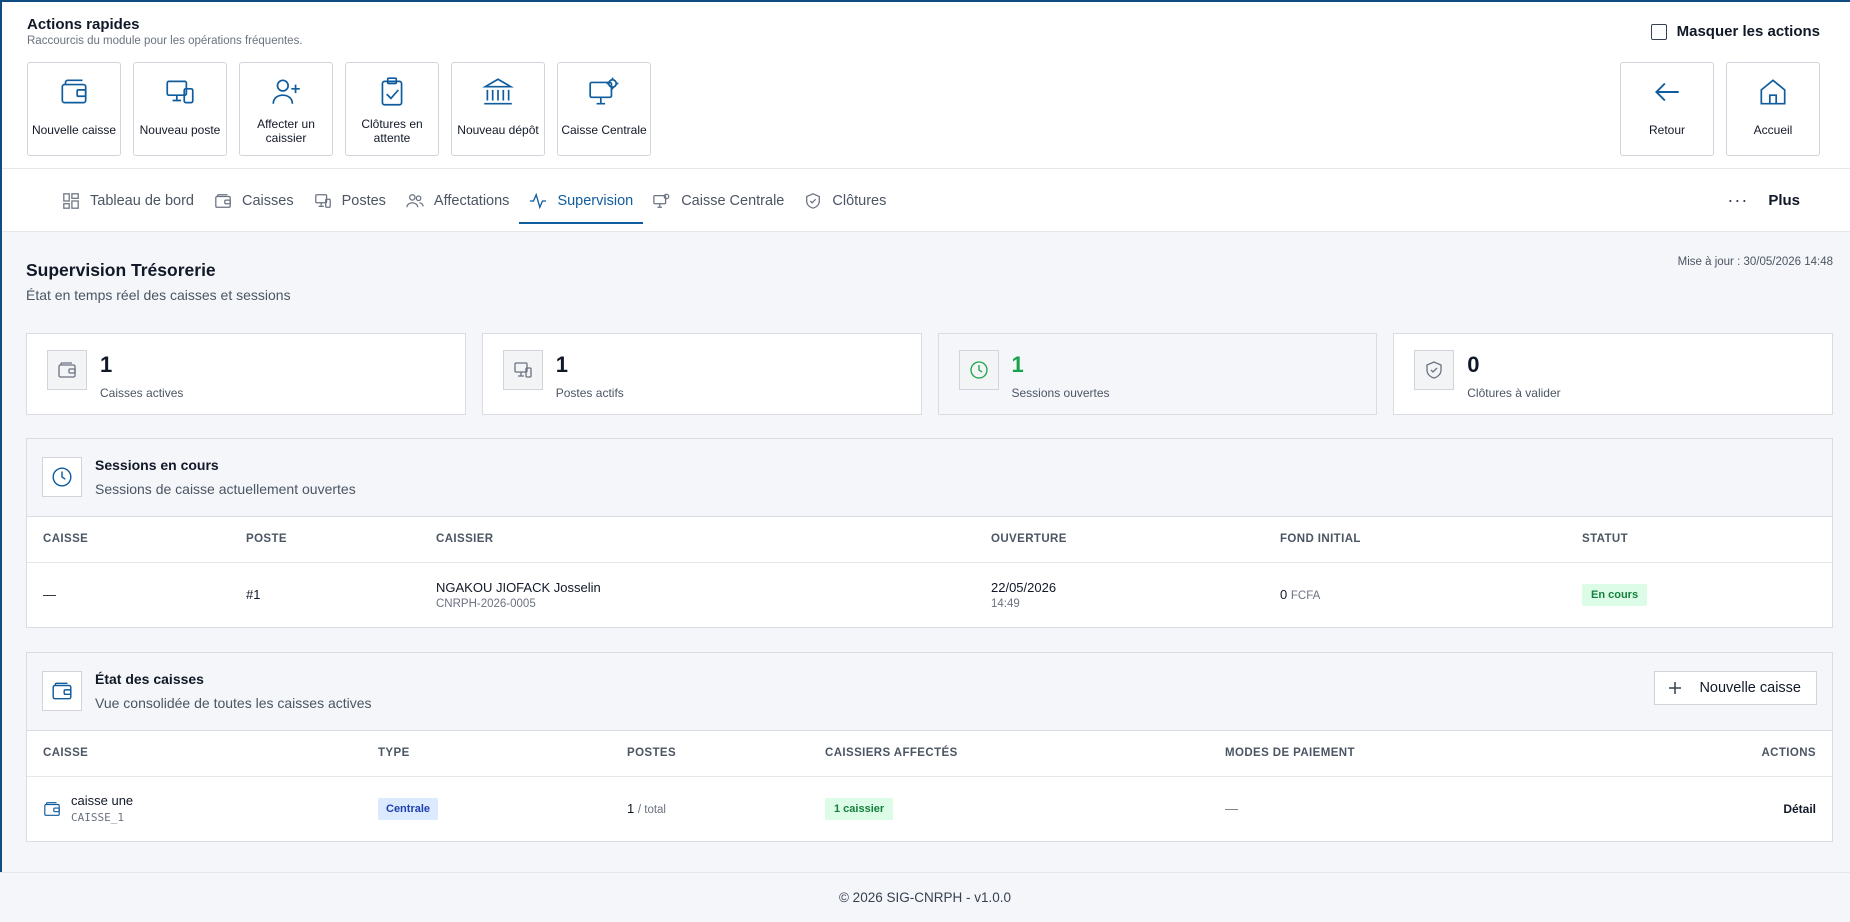 The height and width of the screenshot is (922, 1850). I want to click on type-badge: Centrale, so click(408, 808).